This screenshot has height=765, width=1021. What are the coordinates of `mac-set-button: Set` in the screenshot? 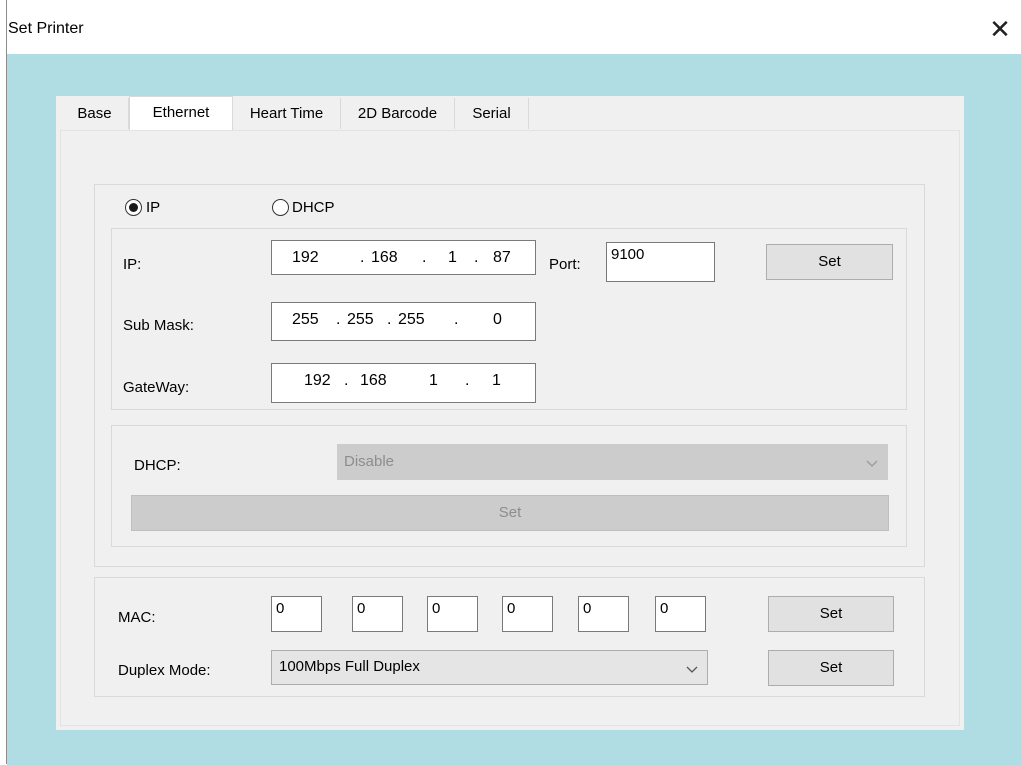 It's located at (831, 614).